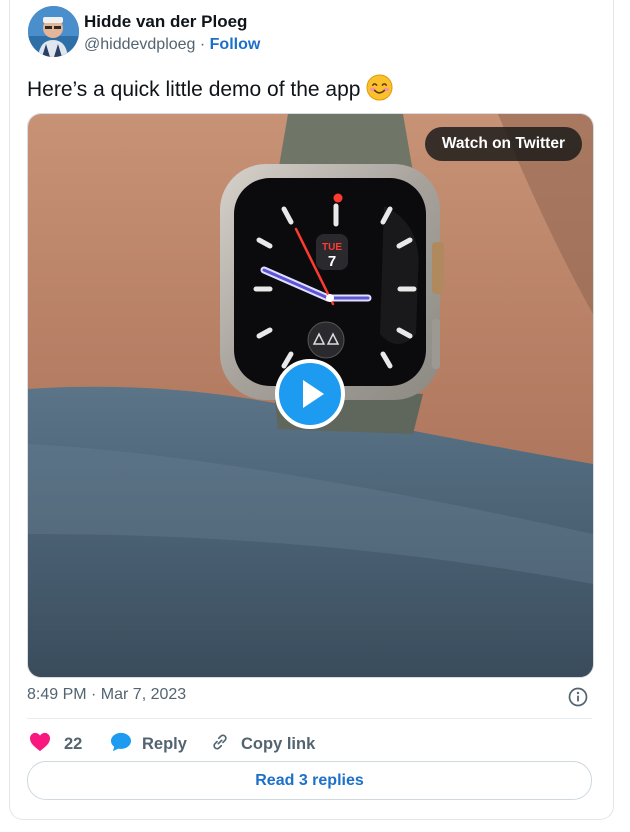  What do you see at coordinates (235, 44) in the screenshot?
I see `follow-button: Follow` at bounding box center [235, 44].